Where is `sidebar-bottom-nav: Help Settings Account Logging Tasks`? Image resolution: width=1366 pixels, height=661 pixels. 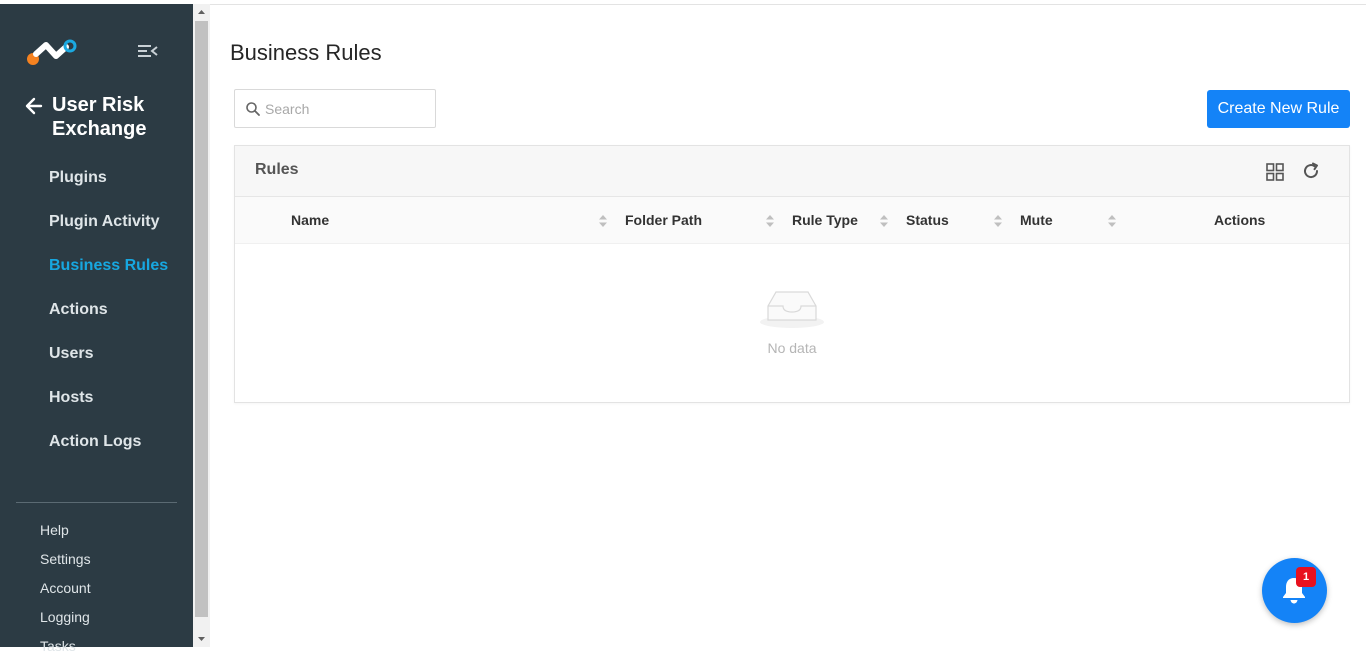
sidebar-bottom-nav: Help Settings Account Logging Tasks is located at coordinates (96, 588).